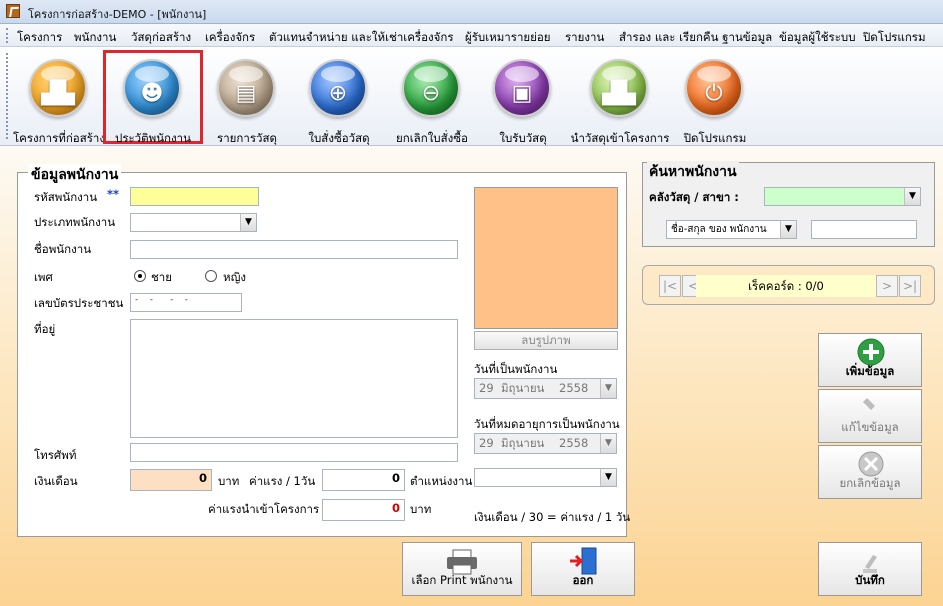 This screenshot has height=606, width=943. Describe the element at coordinates (695, 38) in the screenshot. I see `menu-backup-restore: สำรอง และ เรียกคืน ฐานข้อมูล` at that location.